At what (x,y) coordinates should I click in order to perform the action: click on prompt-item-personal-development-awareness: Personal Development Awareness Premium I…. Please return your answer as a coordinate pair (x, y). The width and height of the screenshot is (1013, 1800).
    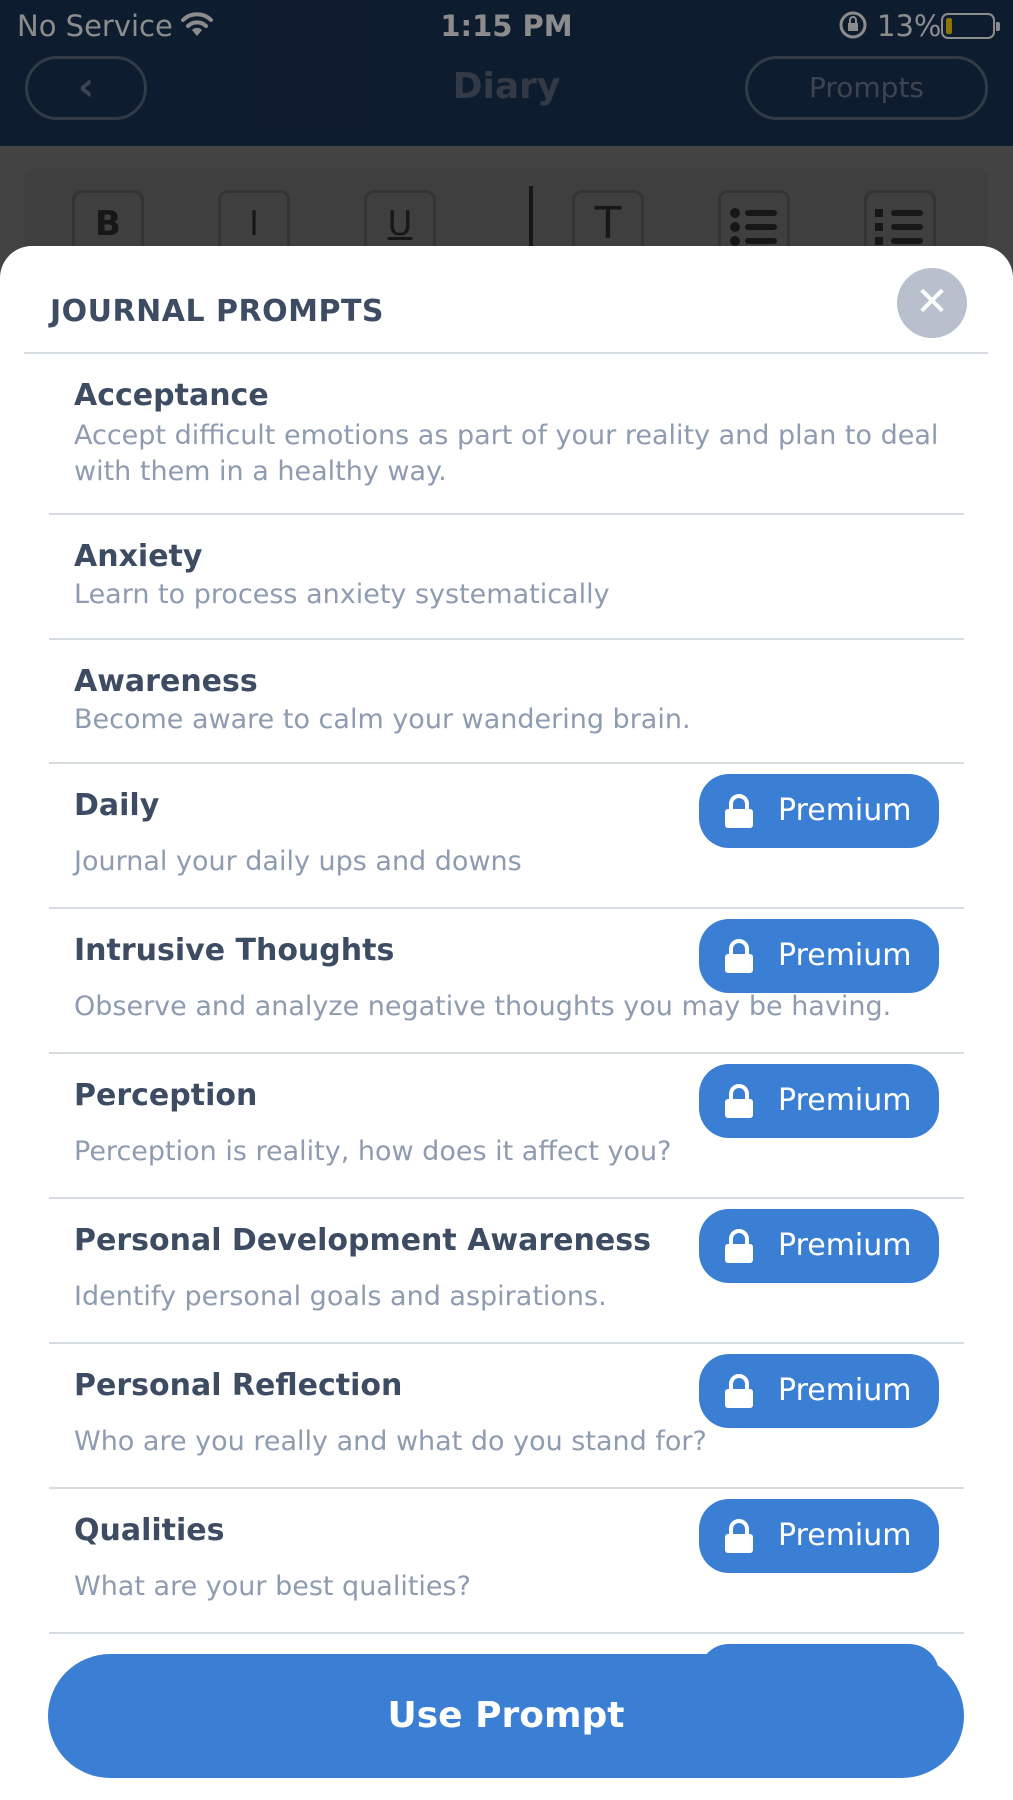
    Looking at the image, I should click on (506, 1271).